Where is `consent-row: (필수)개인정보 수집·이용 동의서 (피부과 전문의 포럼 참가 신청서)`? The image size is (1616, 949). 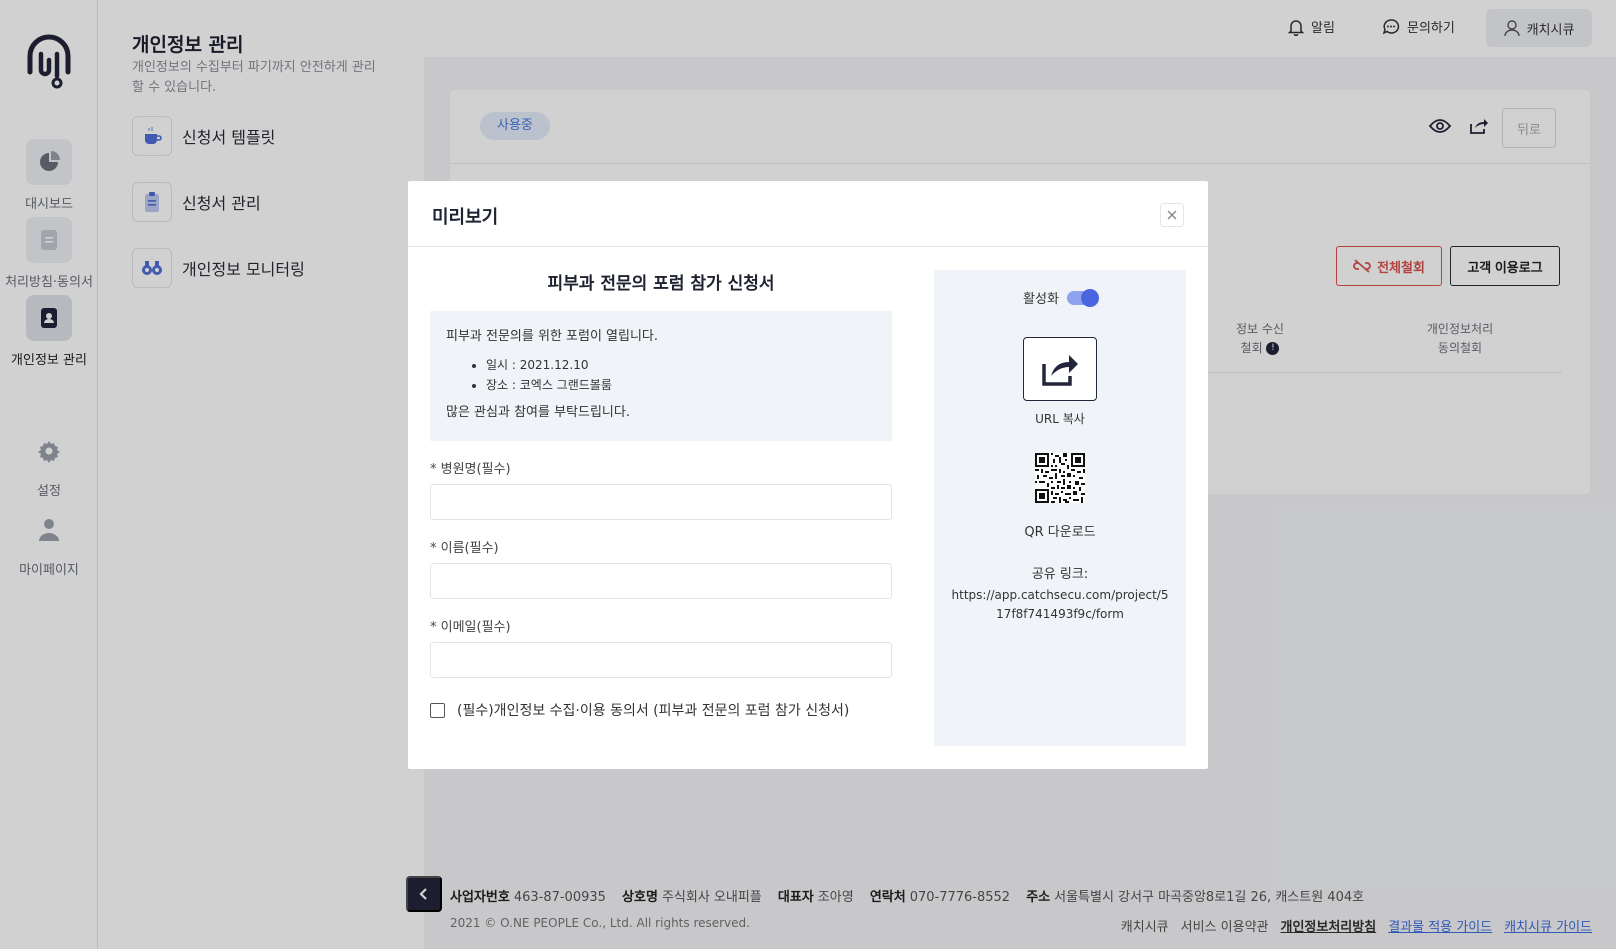
consent-row: (필수)개인정보 수집·이용 동의서 (피부과 전문의 포럼 참가 신청서) is located at coordinates (661, 710).